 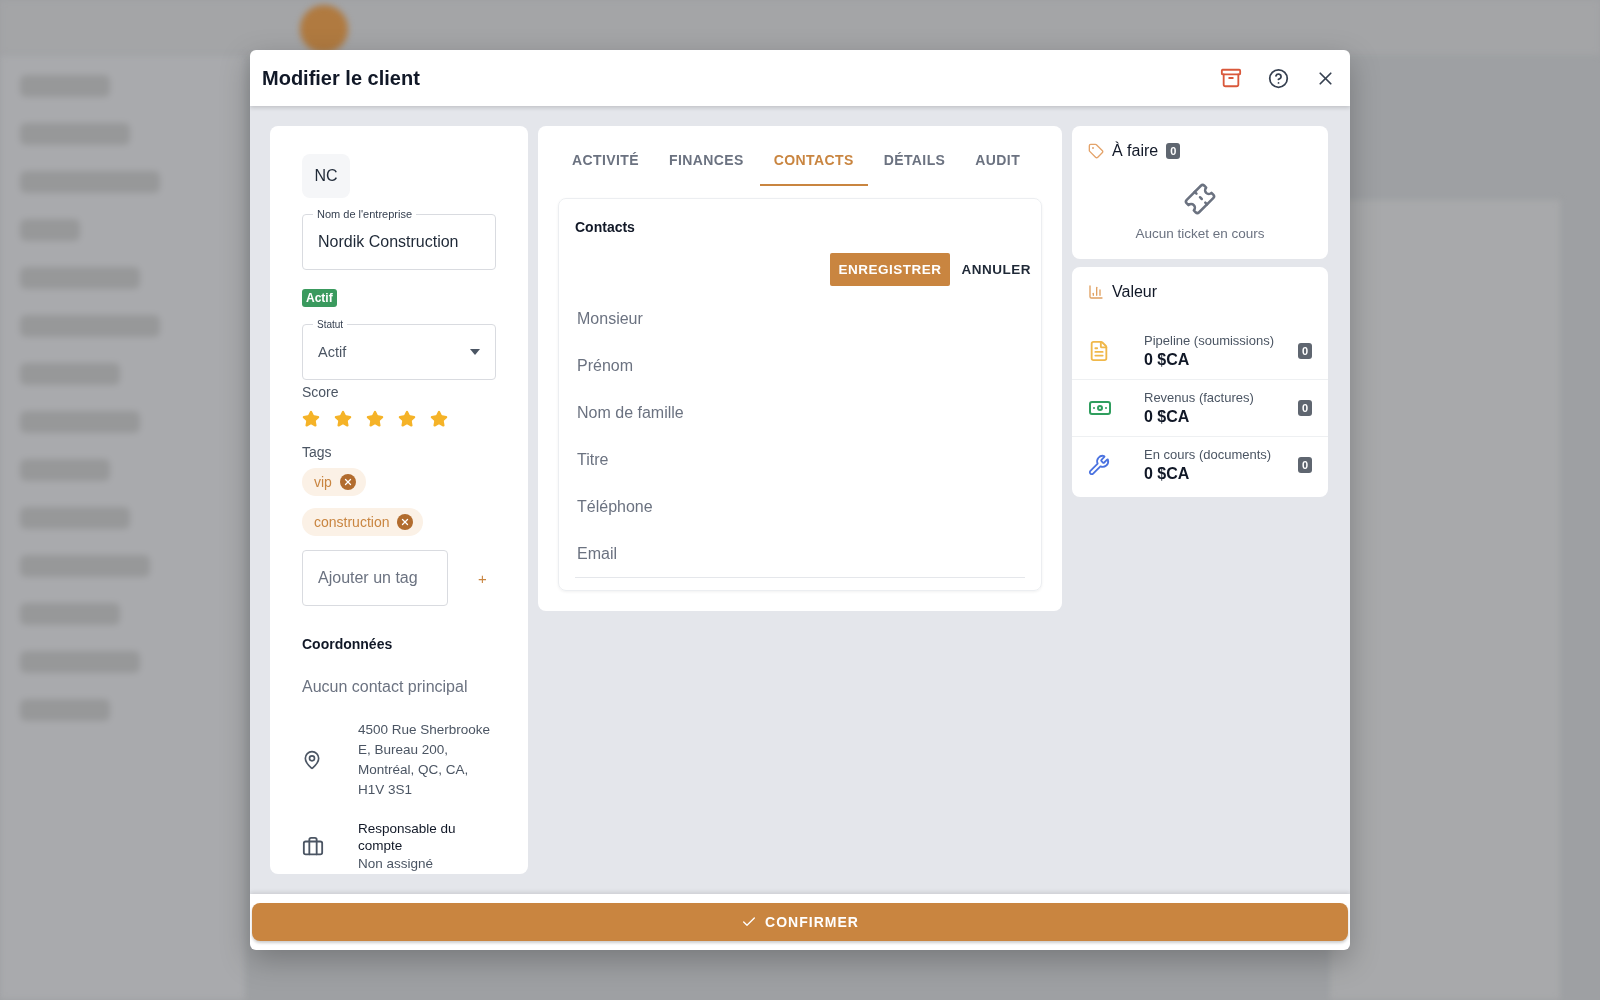 I want to click on coordinates-heading: Coordonnées, so click(x=347, y=644).